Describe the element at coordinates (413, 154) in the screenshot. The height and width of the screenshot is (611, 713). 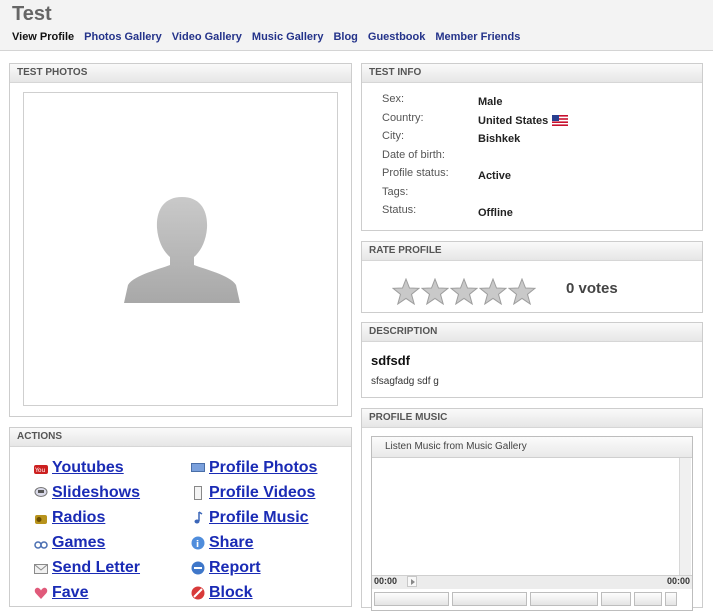
I see `info-row-dob: Date of birth:` at that location.